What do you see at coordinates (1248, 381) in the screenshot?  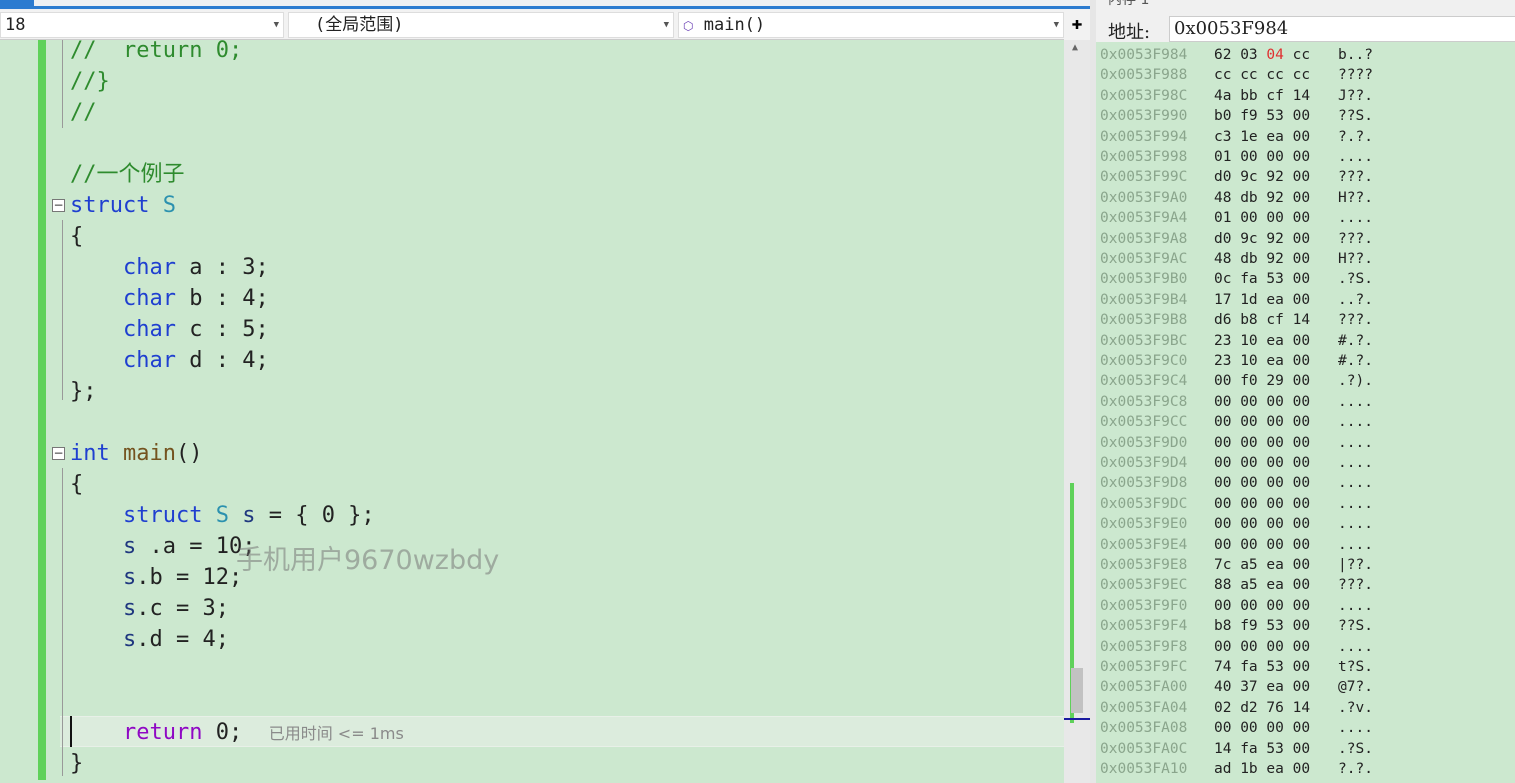 I see `memory-byte: f0` at bounding box center [1248, 381].